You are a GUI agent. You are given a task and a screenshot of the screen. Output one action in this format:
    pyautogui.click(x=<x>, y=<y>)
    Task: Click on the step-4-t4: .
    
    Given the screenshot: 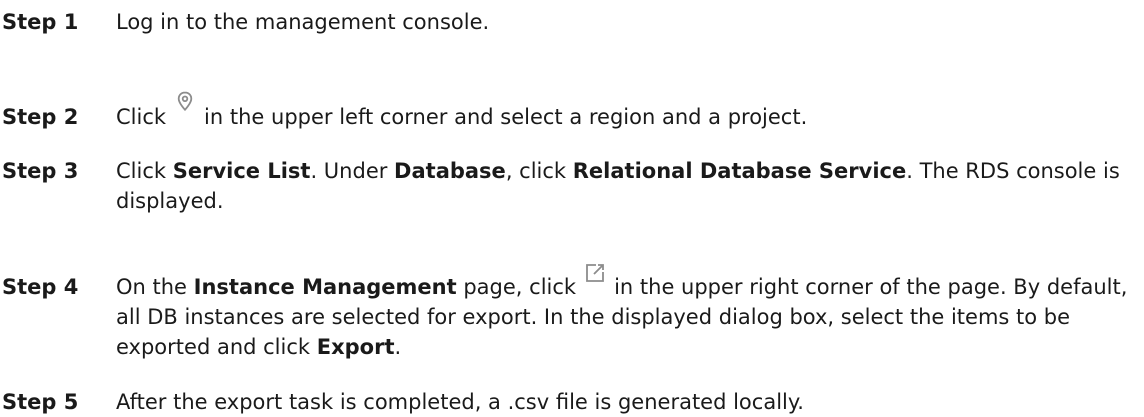 What is the action you would take?
    pyautogui.click(x=398, y=347)
    